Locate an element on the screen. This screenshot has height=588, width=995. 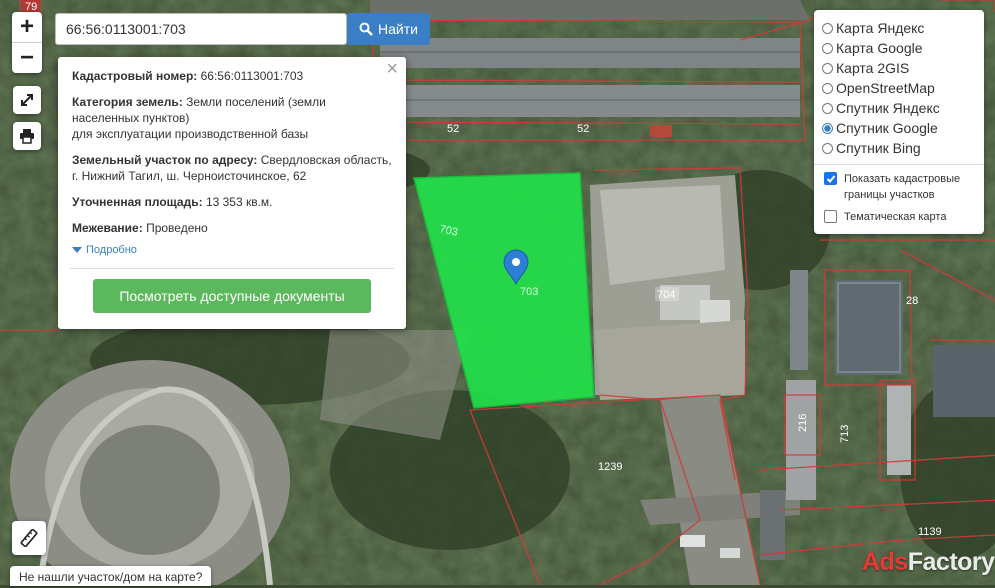
address-label: Земельный участок по адресу: is located at coordinates (165, 160).